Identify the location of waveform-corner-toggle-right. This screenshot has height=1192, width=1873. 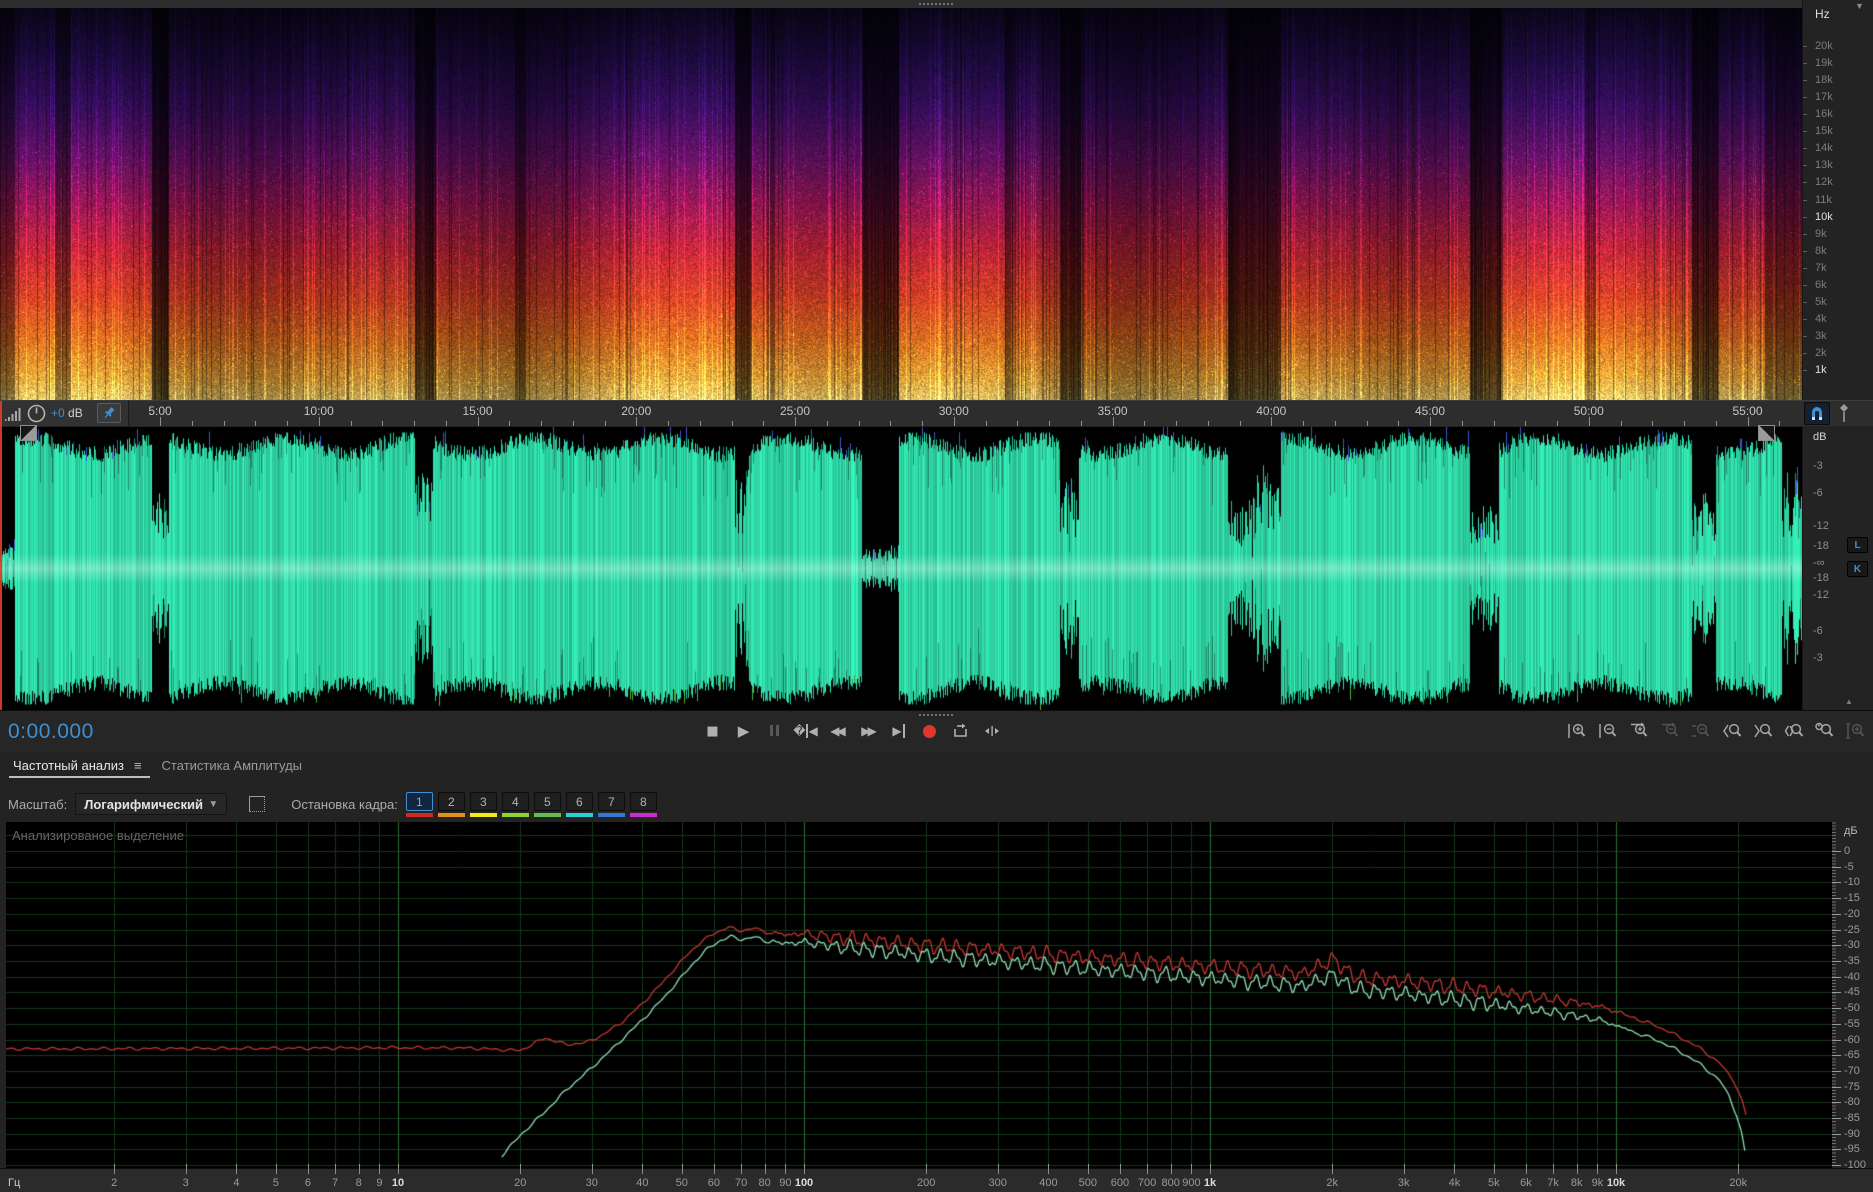
(1766, 433).